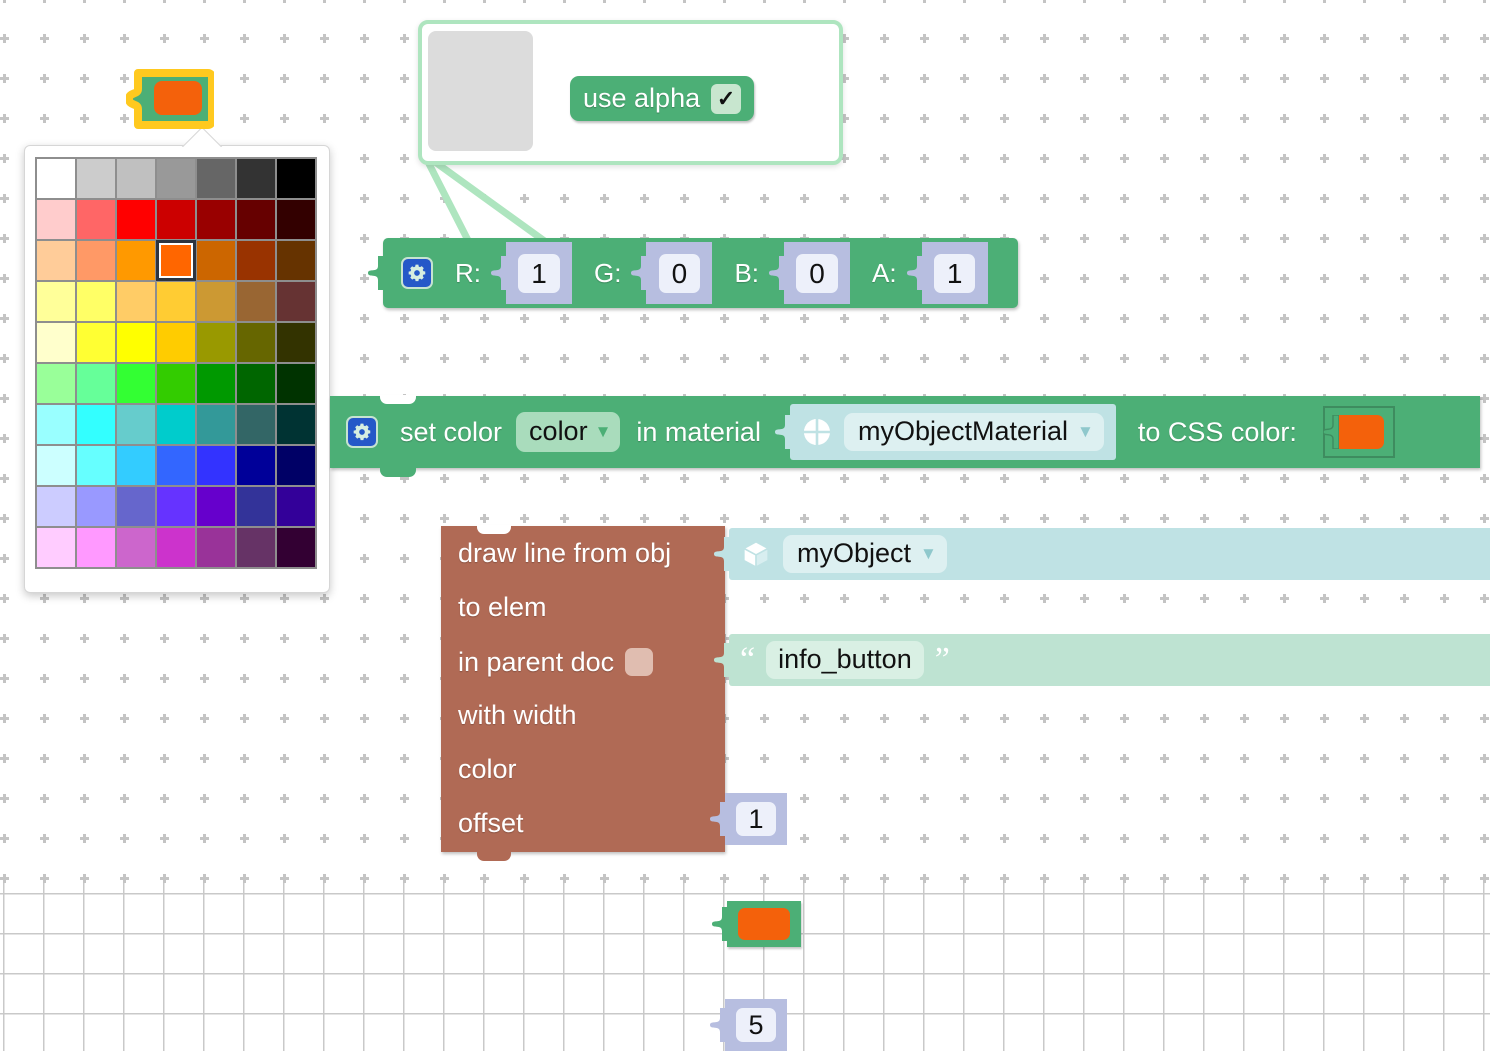  What do you see at coordinates (954, 273) in the screenshot?
I see `a-value: 1` at bounding box center [954, 273].